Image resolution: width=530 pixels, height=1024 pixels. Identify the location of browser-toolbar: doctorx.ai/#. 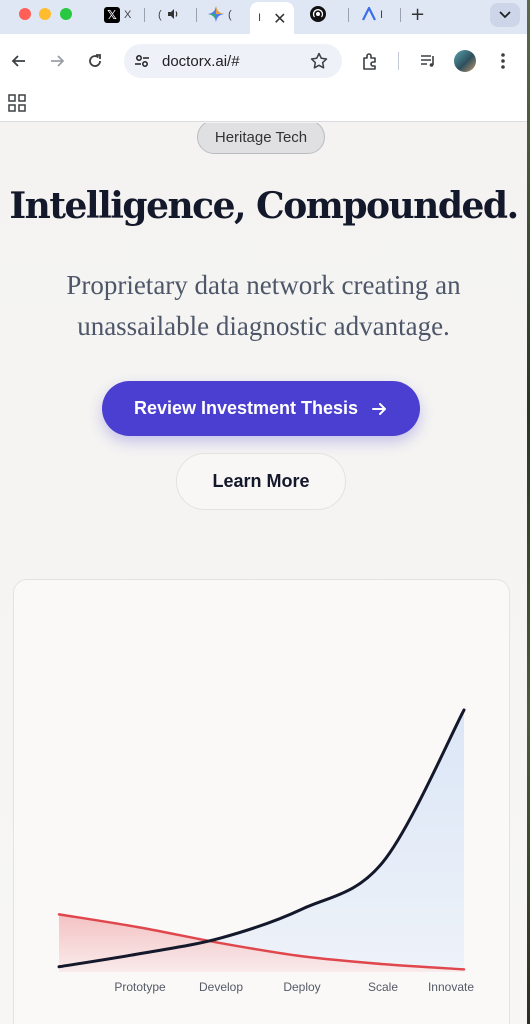
(265, 61).